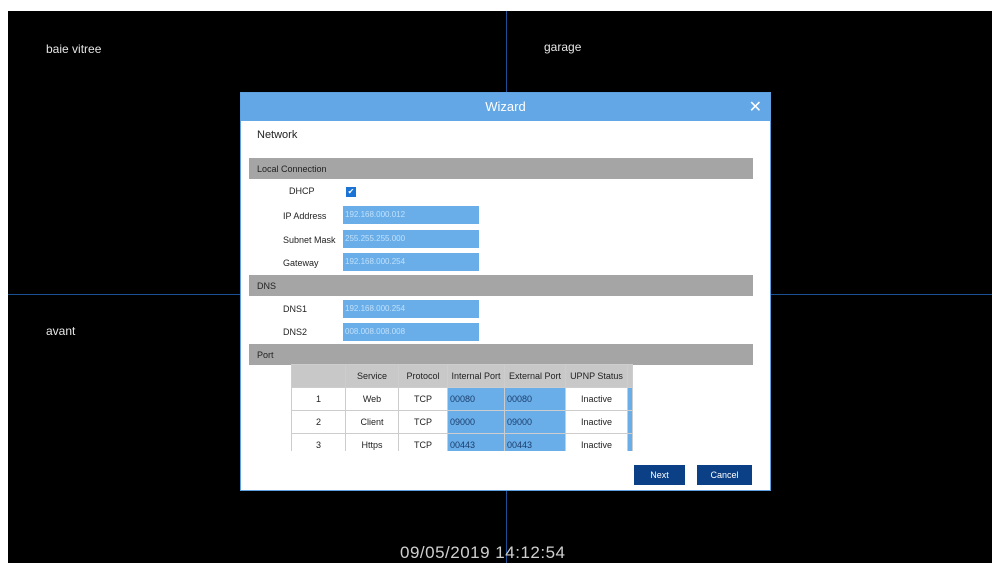 The image size is (992, 563). Describe the element at coordinates (372, 442) in the screenshot. I see `service-cell: Https` at that location.